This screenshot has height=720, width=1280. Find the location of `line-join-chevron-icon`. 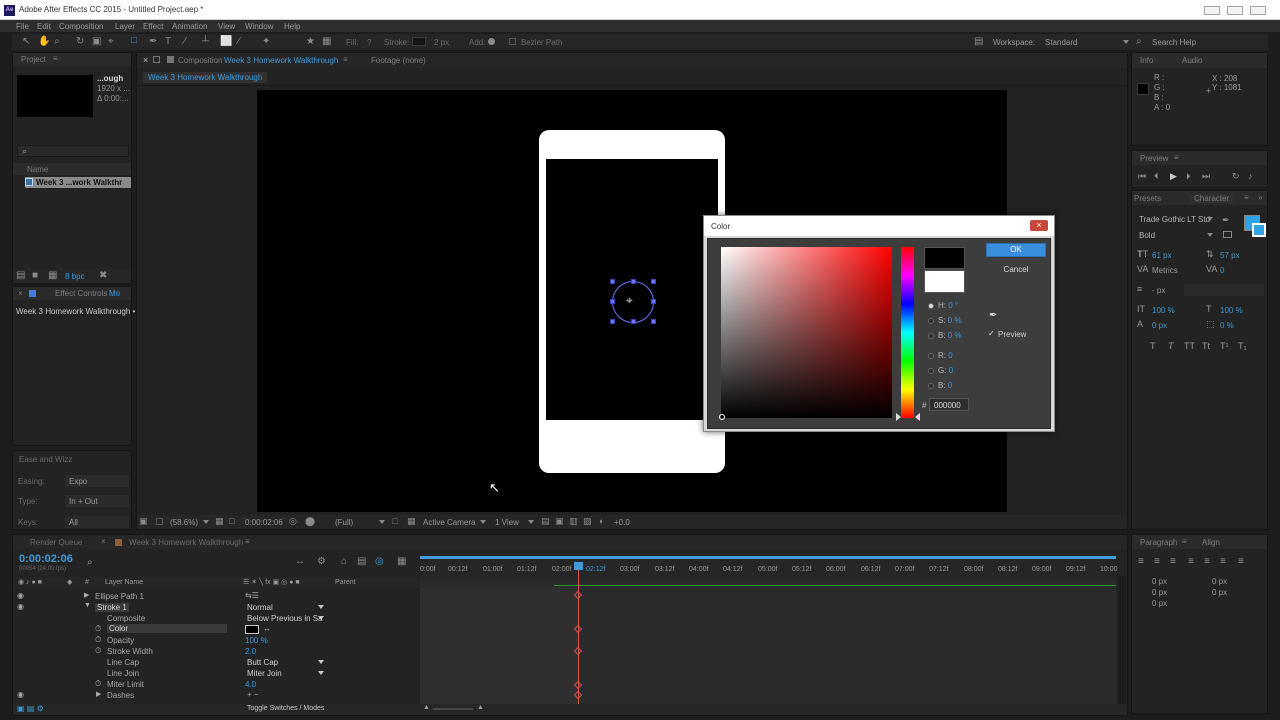

line-join-chevron-icon is located at coordinates (321, 673).